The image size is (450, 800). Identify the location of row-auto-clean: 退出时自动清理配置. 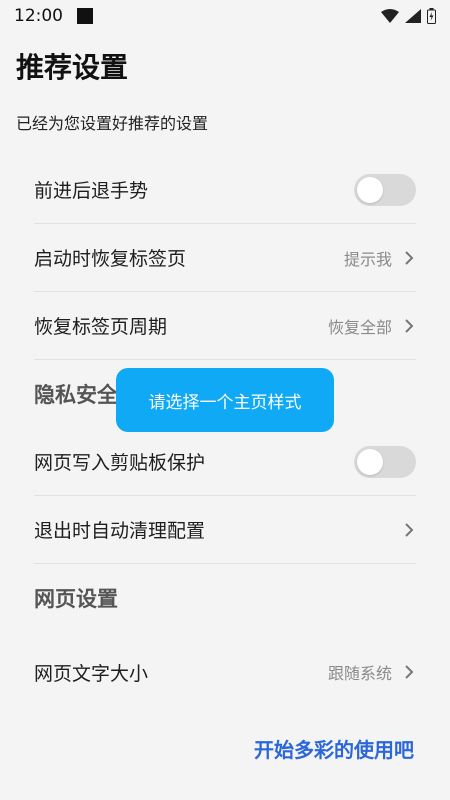
(225, 530).